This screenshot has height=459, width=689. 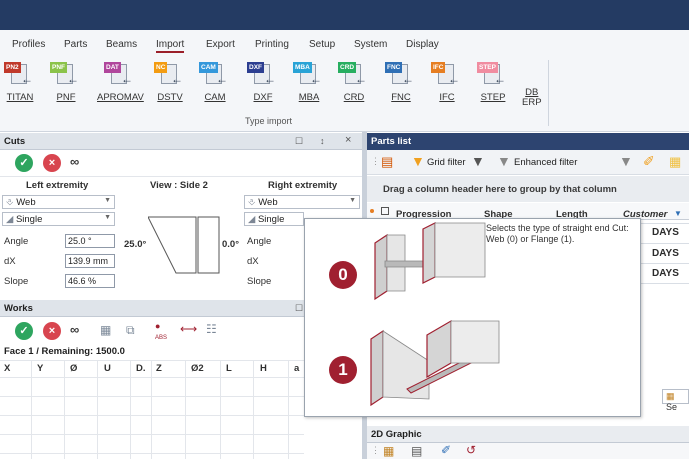 What do you see at coordinates (170, 85) in the screenshot?
I see `import-dstv-button: NC ← DSTV` at bounding box center [170, 85].